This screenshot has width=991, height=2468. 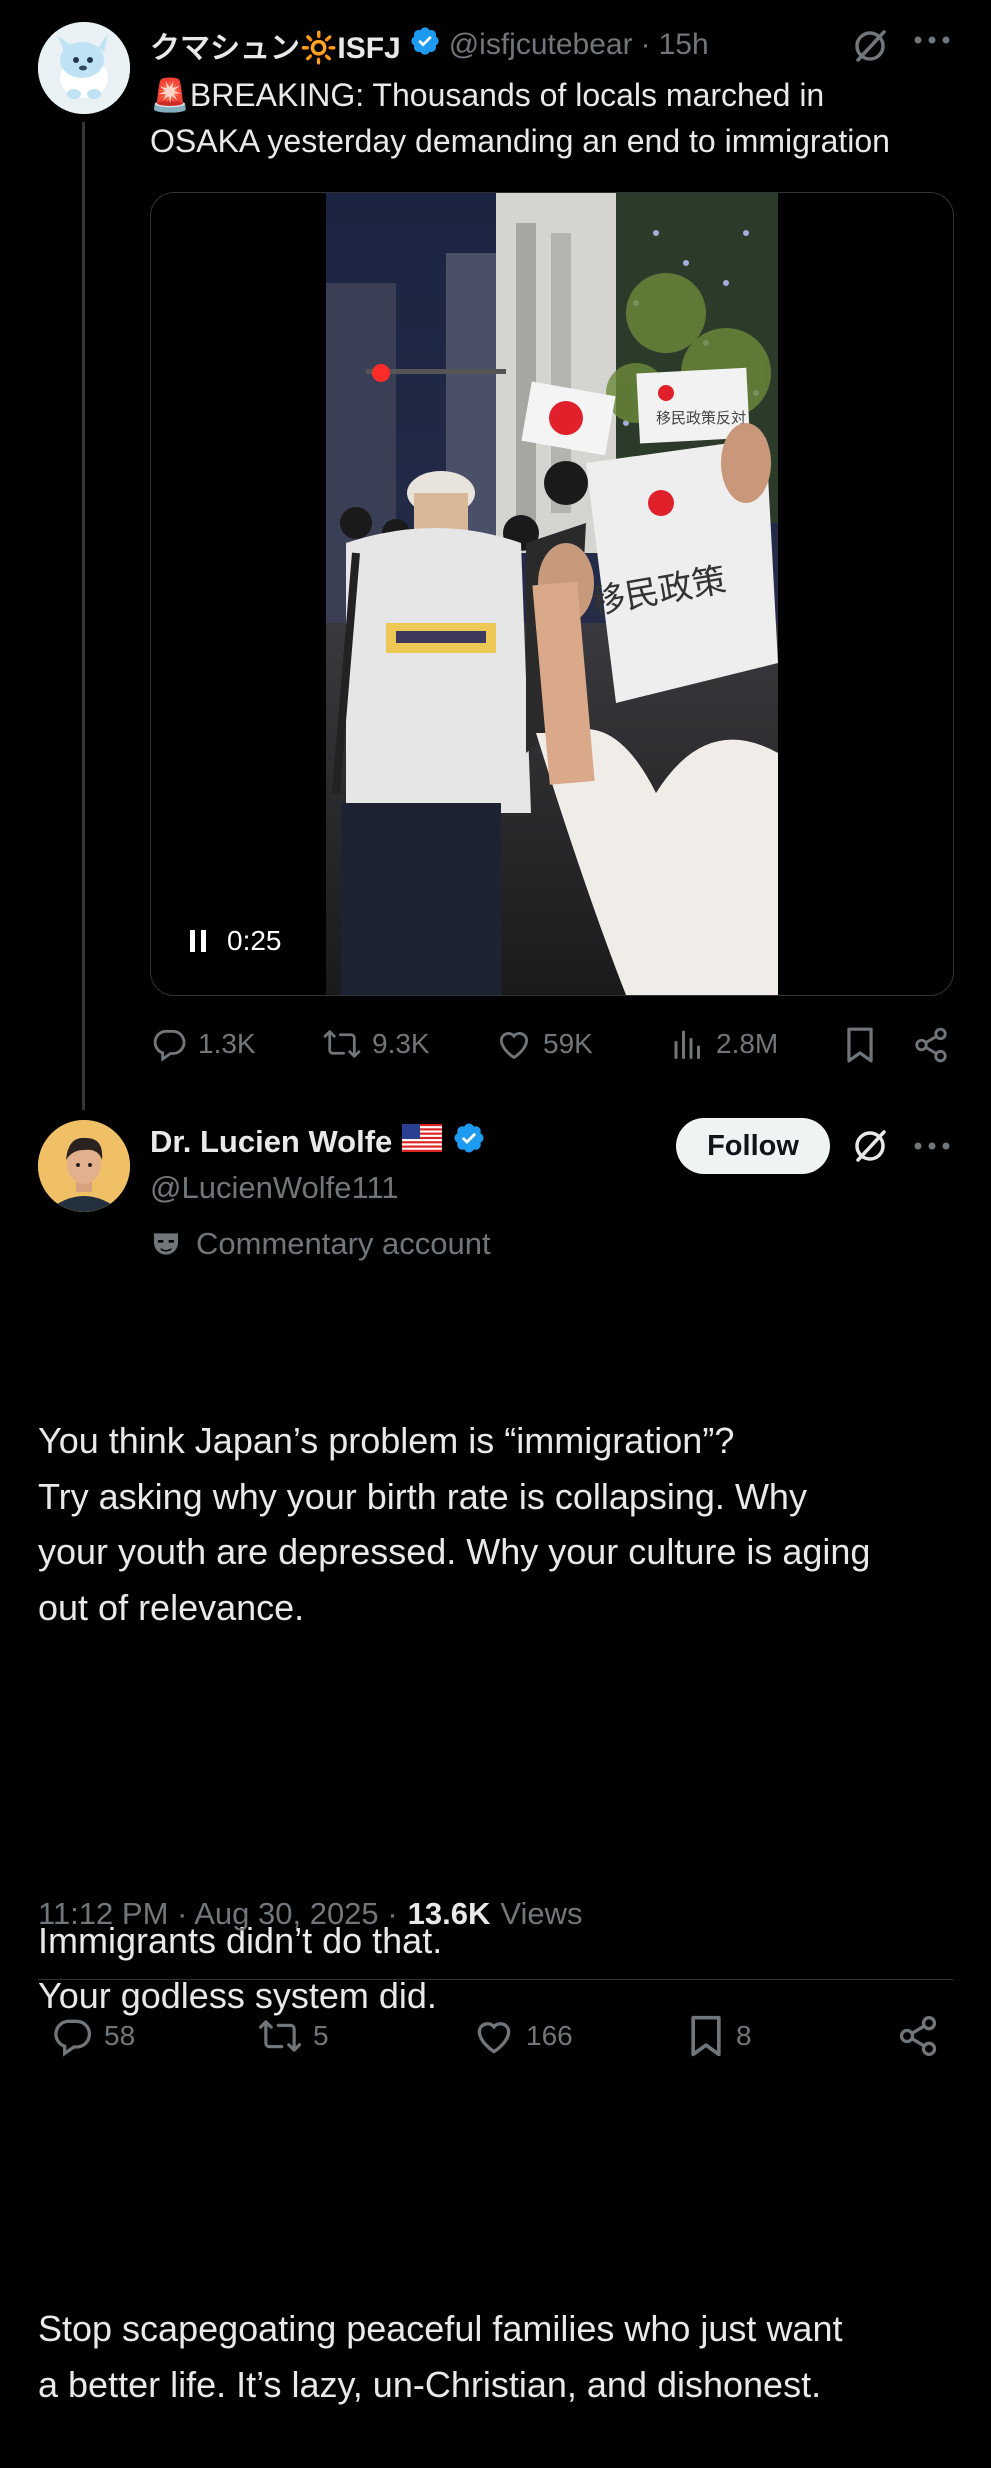 What do you see at coordinates (541, 45) in the screenshot?
I see `handle: @isfjcutebear` at bounding box center [541, 45].